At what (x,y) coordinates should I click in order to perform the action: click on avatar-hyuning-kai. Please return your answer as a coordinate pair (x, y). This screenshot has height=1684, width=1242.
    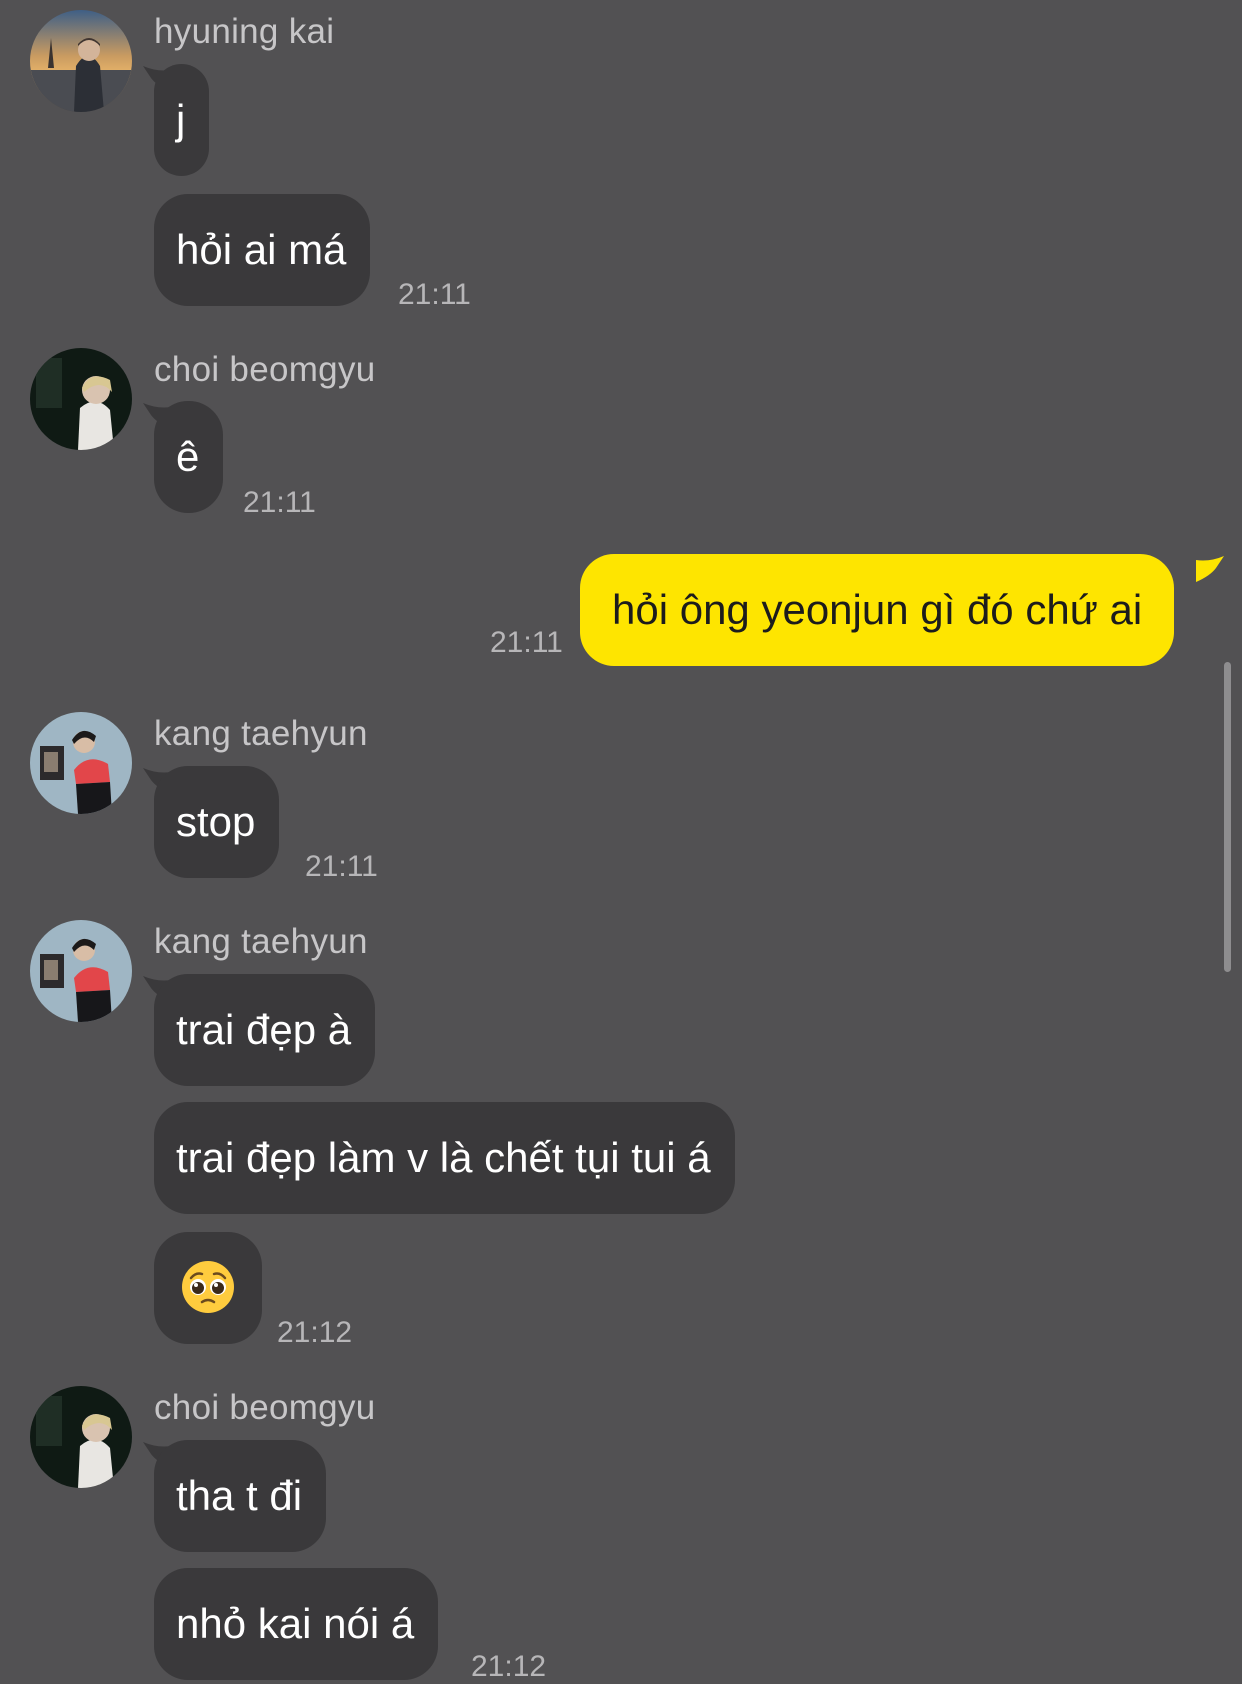
    Looking at the image, I should click on (81, 61).